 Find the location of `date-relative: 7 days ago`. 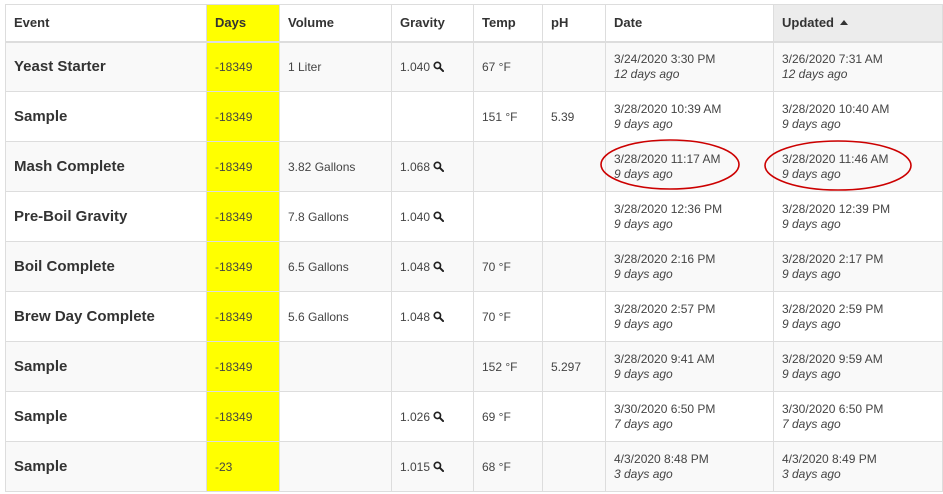

date-relative: 7 days ago is located at coordinates (643, 423).